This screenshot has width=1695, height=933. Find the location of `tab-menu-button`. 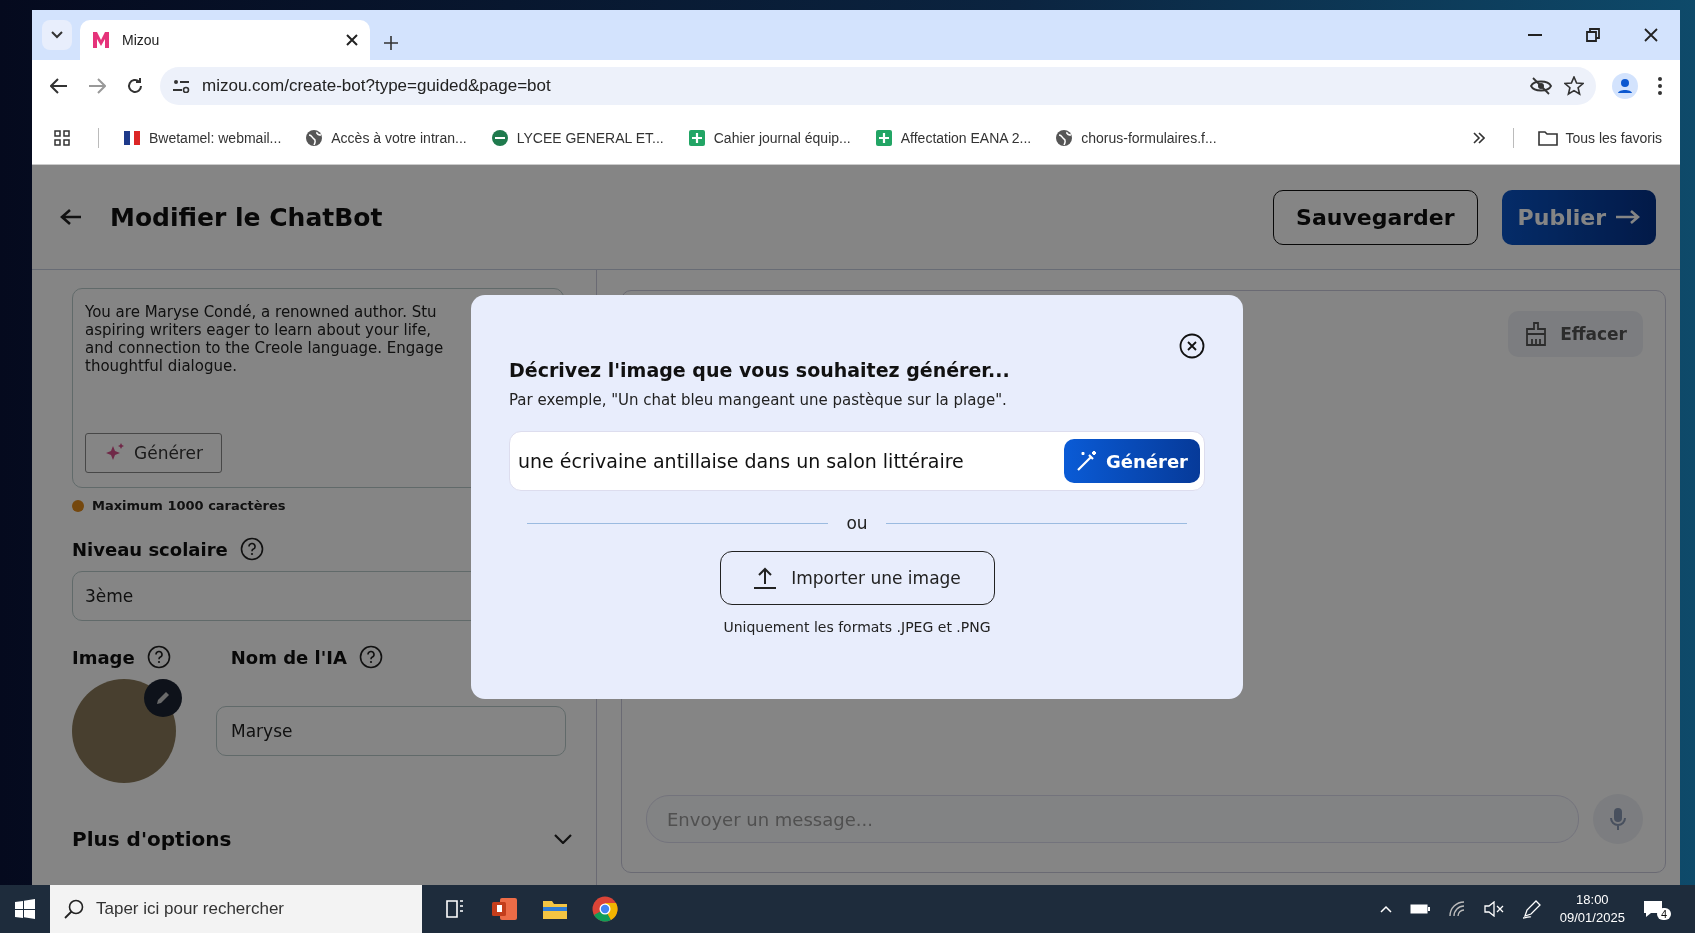

tab-menu-button is located at coordinates (57, 35).